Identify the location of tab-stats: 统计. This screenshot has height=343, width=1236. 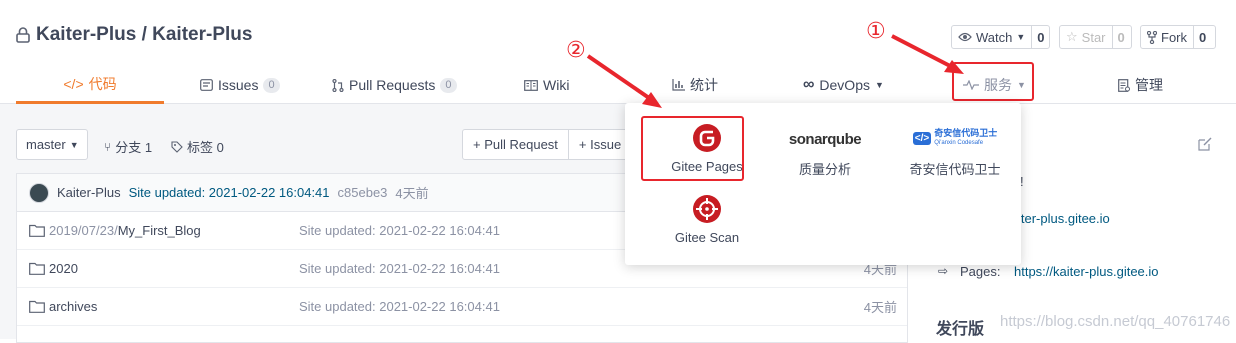
(695, 85).